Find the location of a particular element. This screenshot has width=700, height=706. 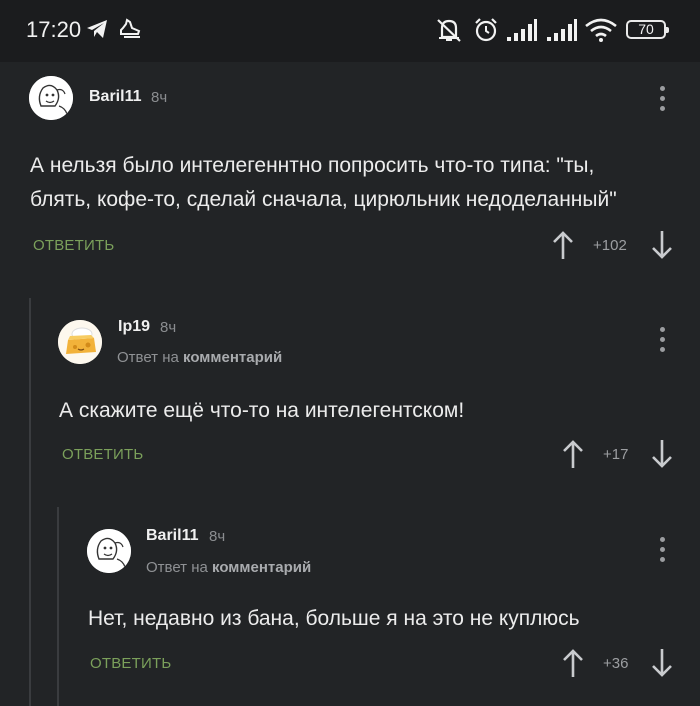

comment-score: +36 is located at coordinates (616, 663).